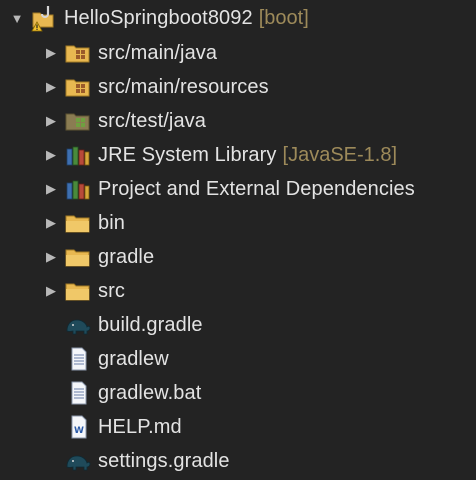 The image size is (476, 480). I want to click on word-document-icon: W, so click(78, 427).